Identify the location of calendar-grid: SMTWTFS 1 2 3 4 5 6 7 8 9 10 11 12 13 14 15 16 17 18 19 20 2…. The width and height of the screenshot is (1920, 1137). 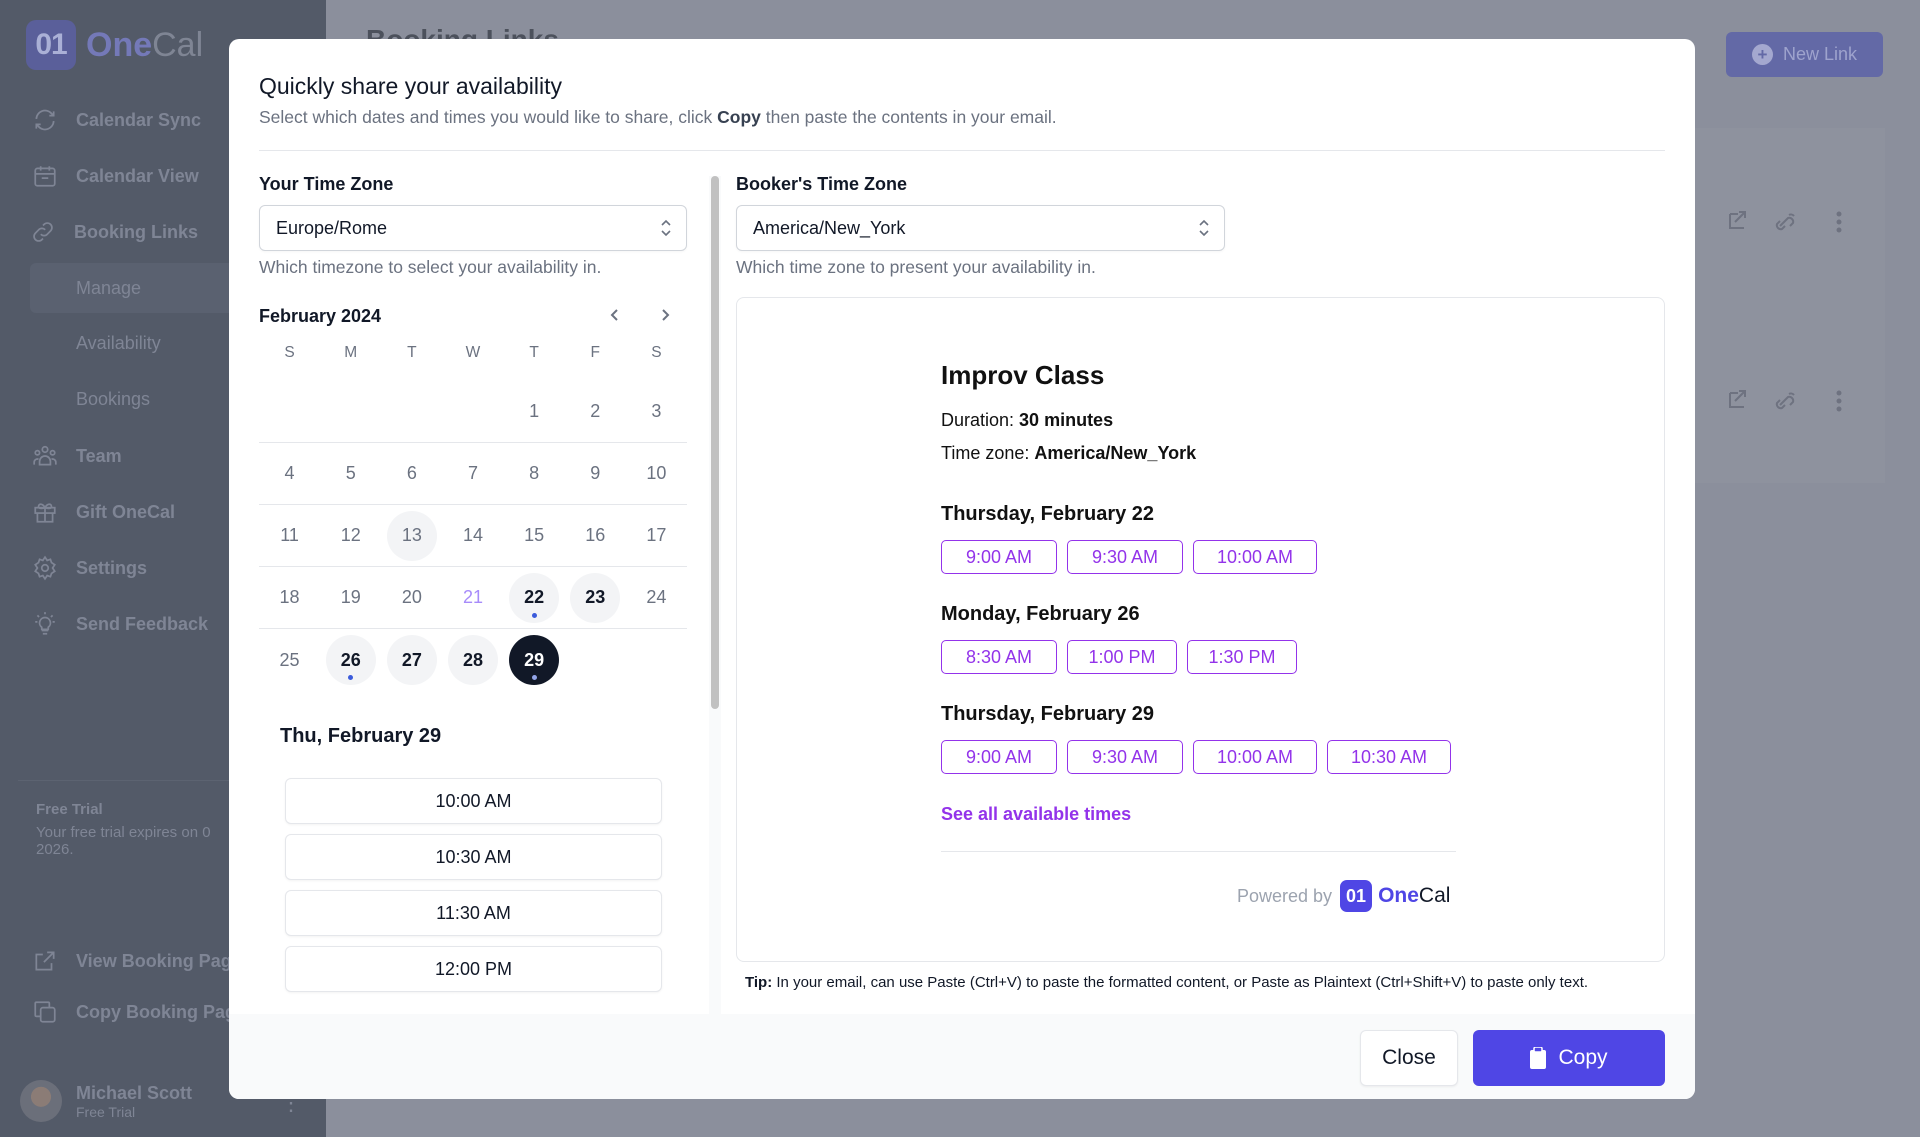
(473, 517).